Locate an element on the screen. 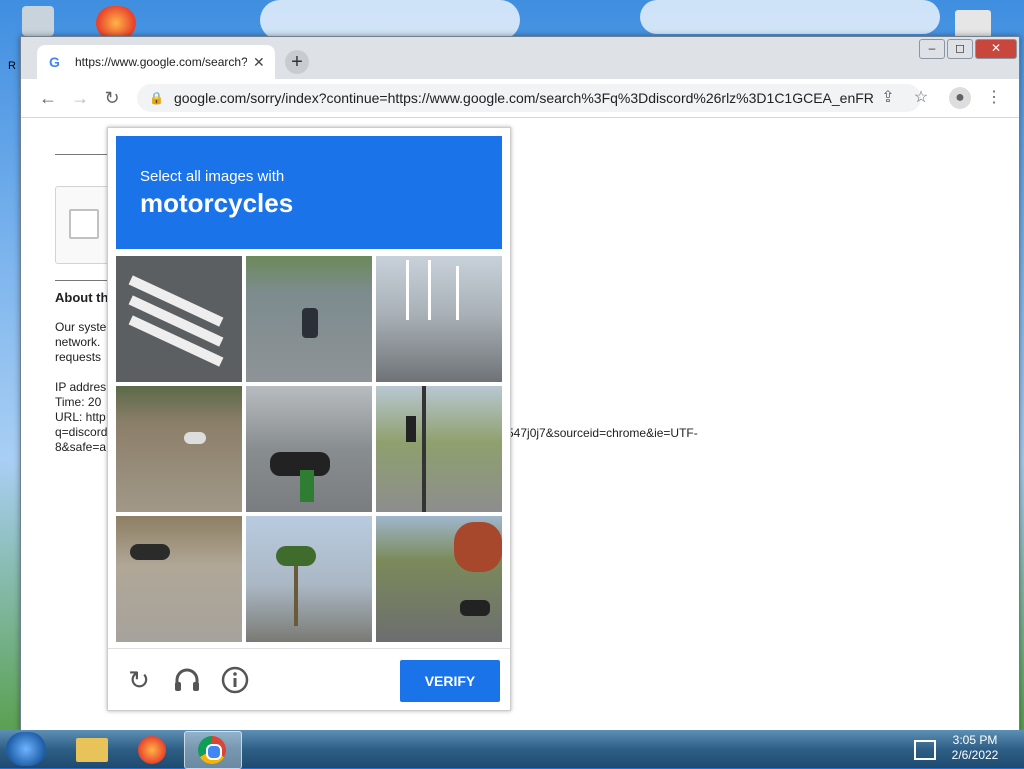  firefox-taskbar-icon is located at coordinates (152, 749).